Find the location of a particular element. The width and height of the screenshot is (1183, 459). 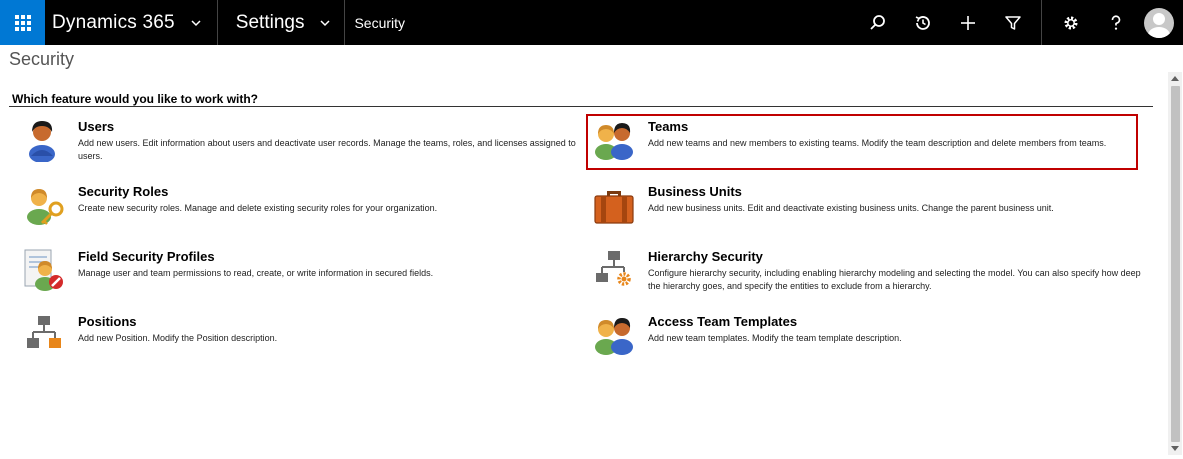

field-security-profile-icon is located at coordinates (43, 270).